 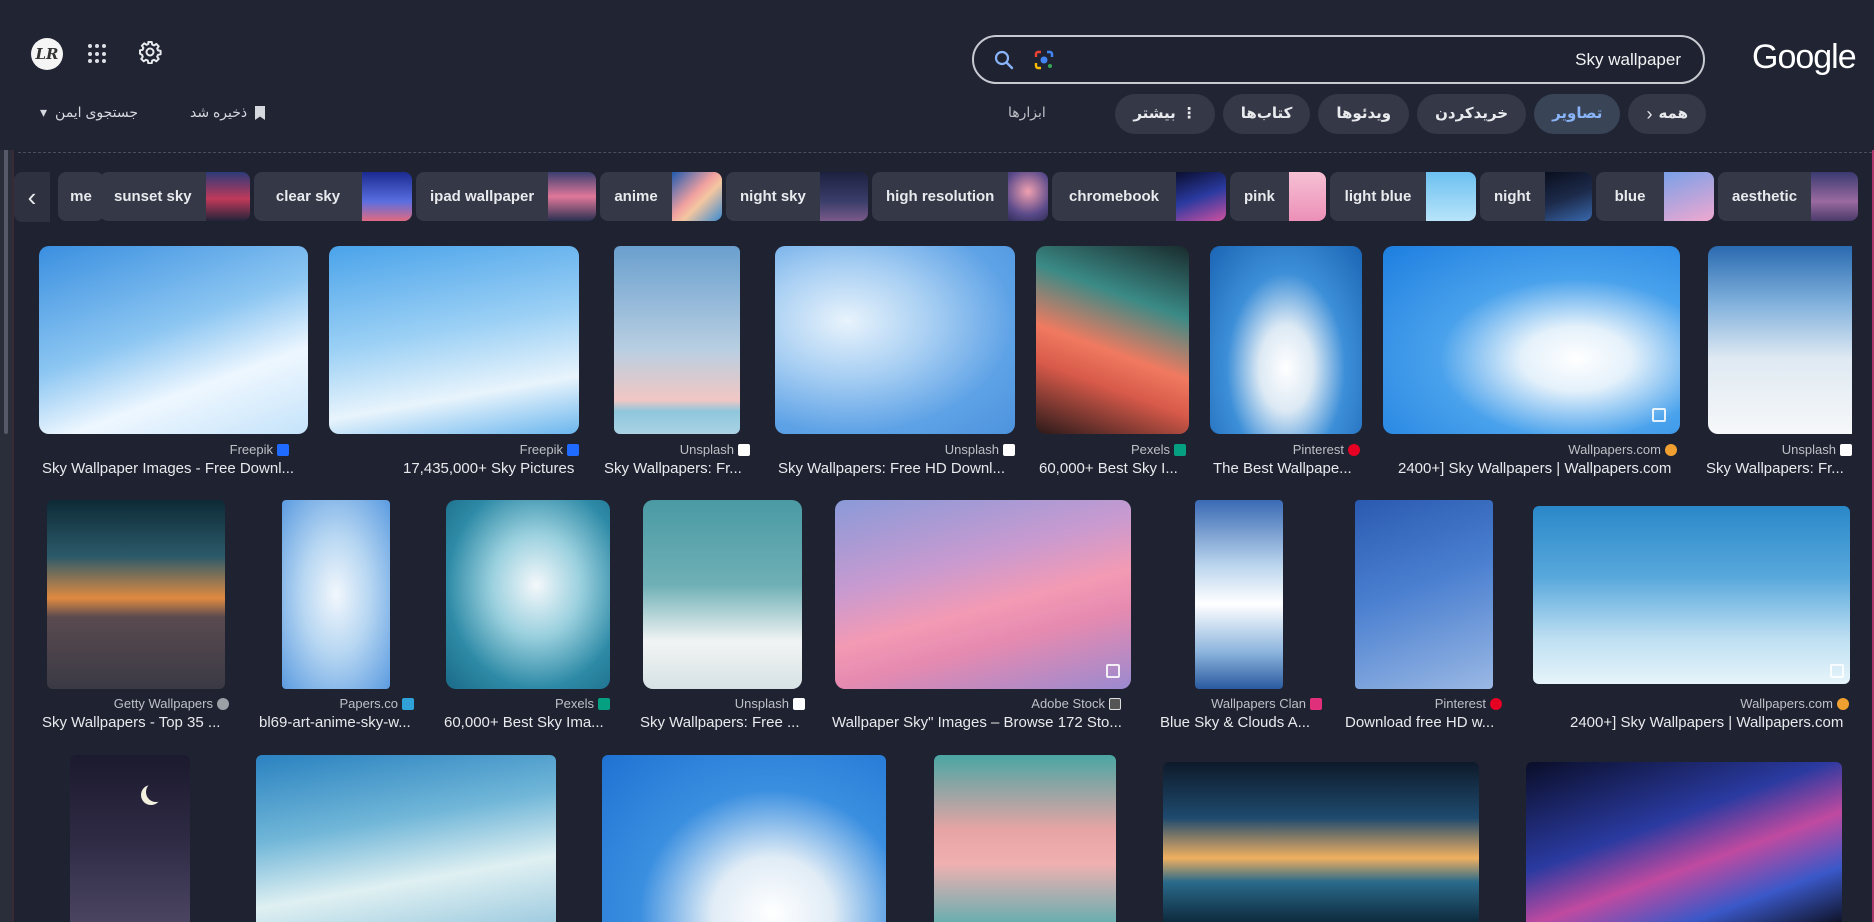 I want to click on chip-anime: anime, so click(x=661, y=196).